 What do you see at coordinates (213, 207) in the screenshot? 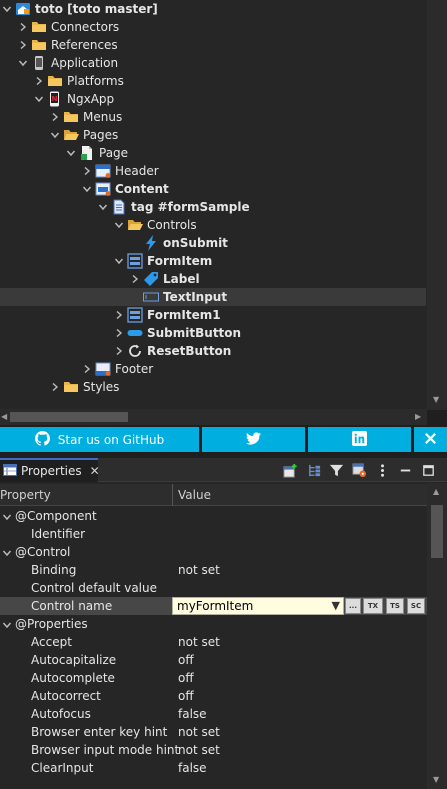
I see `tree-item-tag-formsample: tag #formSample` at bounding box center [213, 207].